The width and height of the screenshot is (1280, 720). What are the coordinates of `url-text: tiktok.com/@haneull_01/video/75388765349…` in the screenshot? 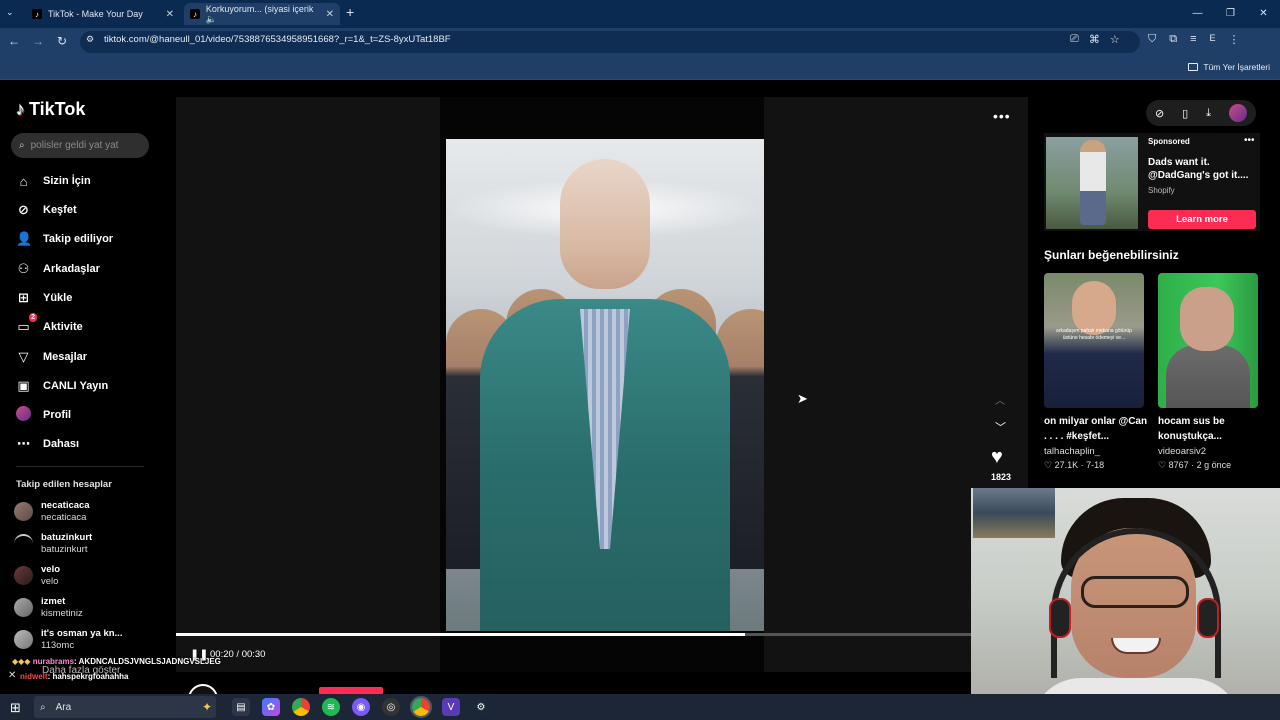 It's located at (277, 39).